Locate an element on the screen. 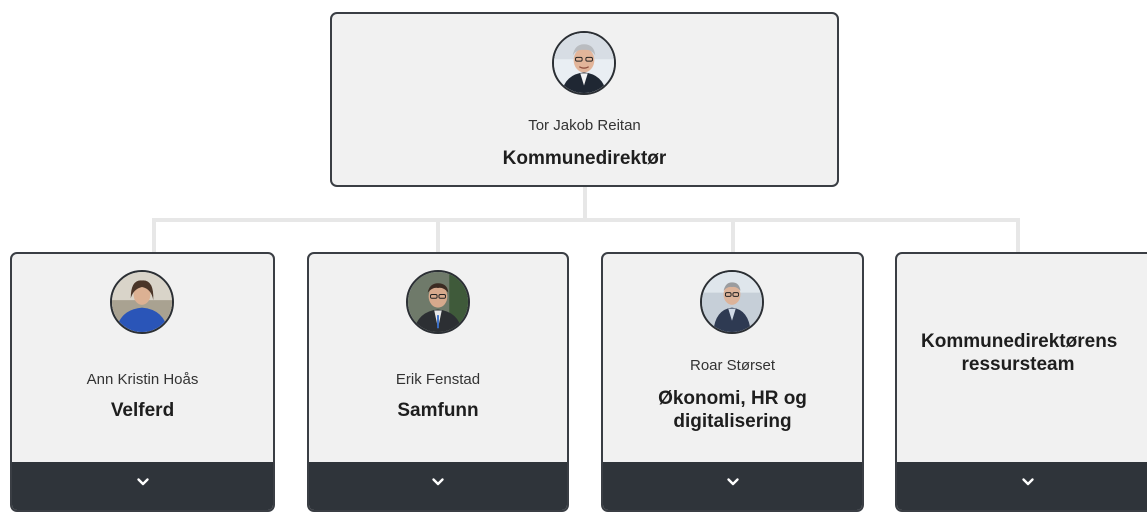 Image resolution: width=1147 pixels, height=512 pixels. person-name: Roar Størset is located at coordinates (732, 365).